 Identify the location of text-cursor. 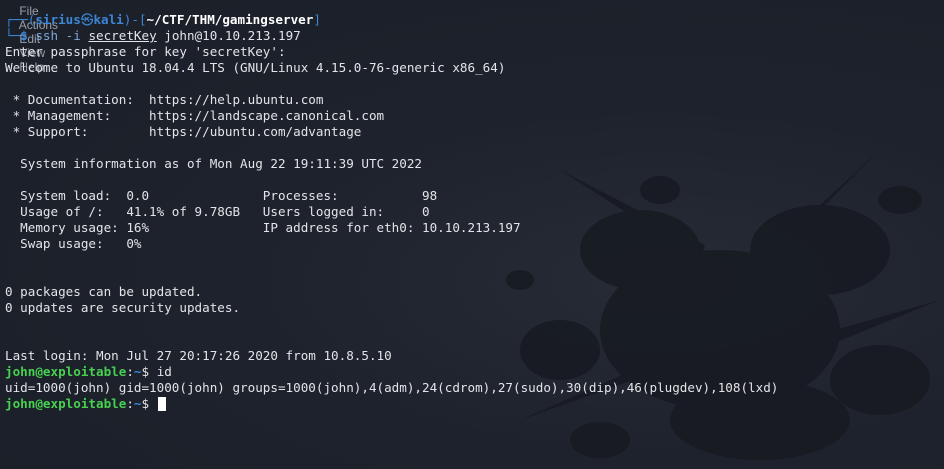
(161, 404).